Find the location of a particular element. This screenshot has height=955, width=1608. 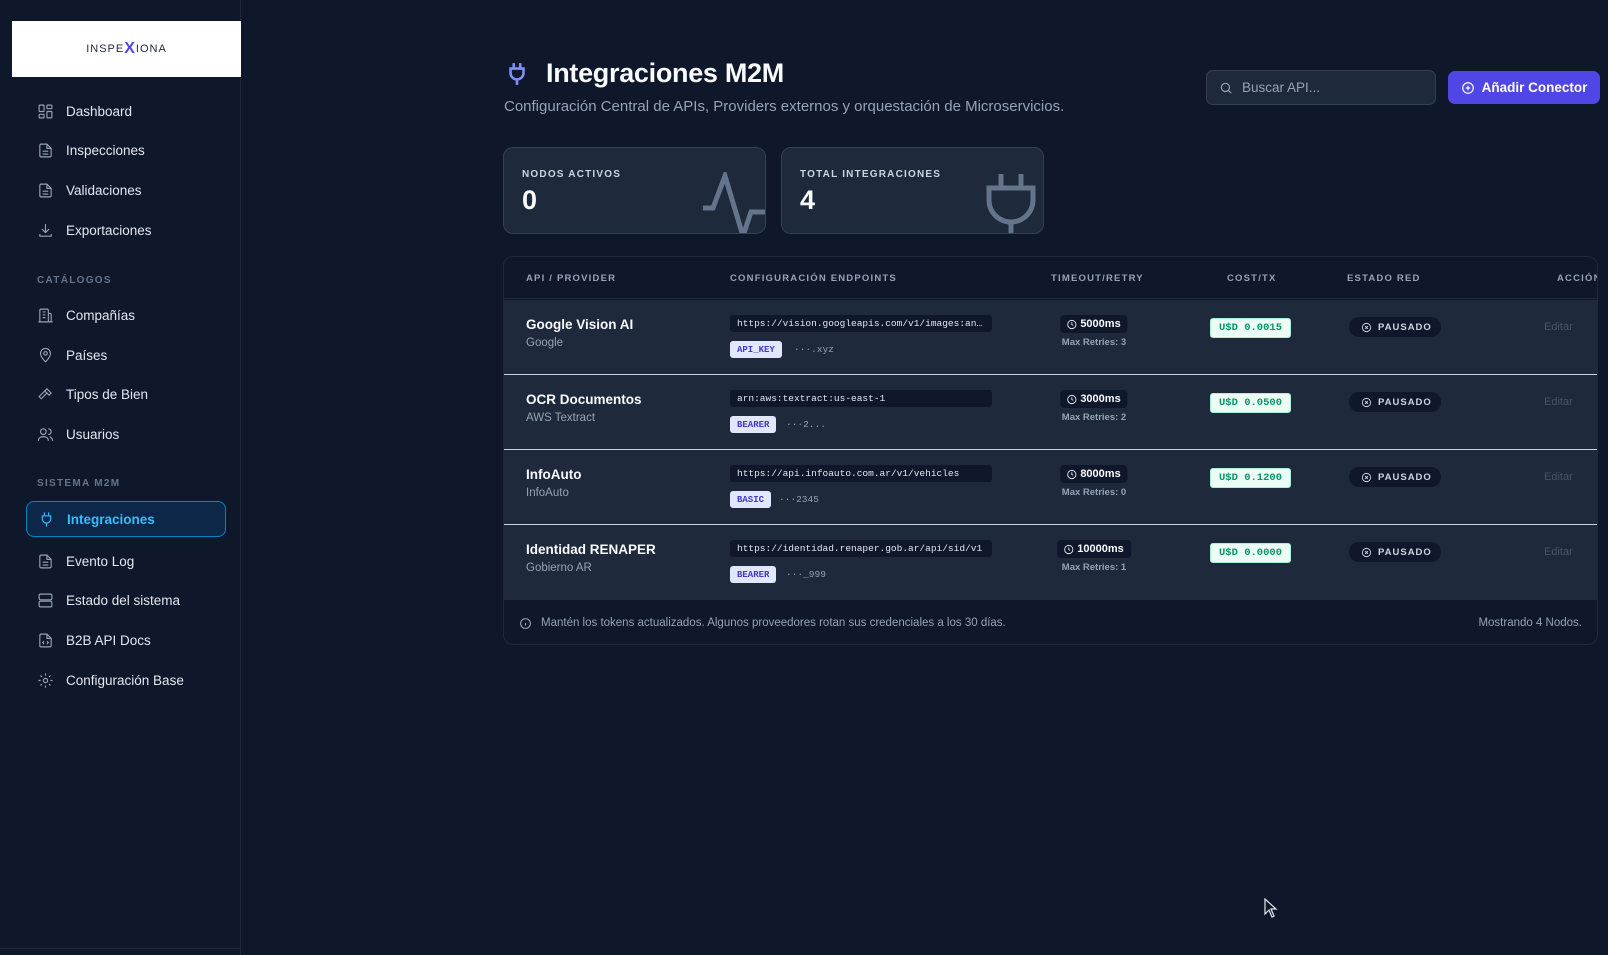

max-retries: Max Retries: 0 is located at coordinates (1094, 492).